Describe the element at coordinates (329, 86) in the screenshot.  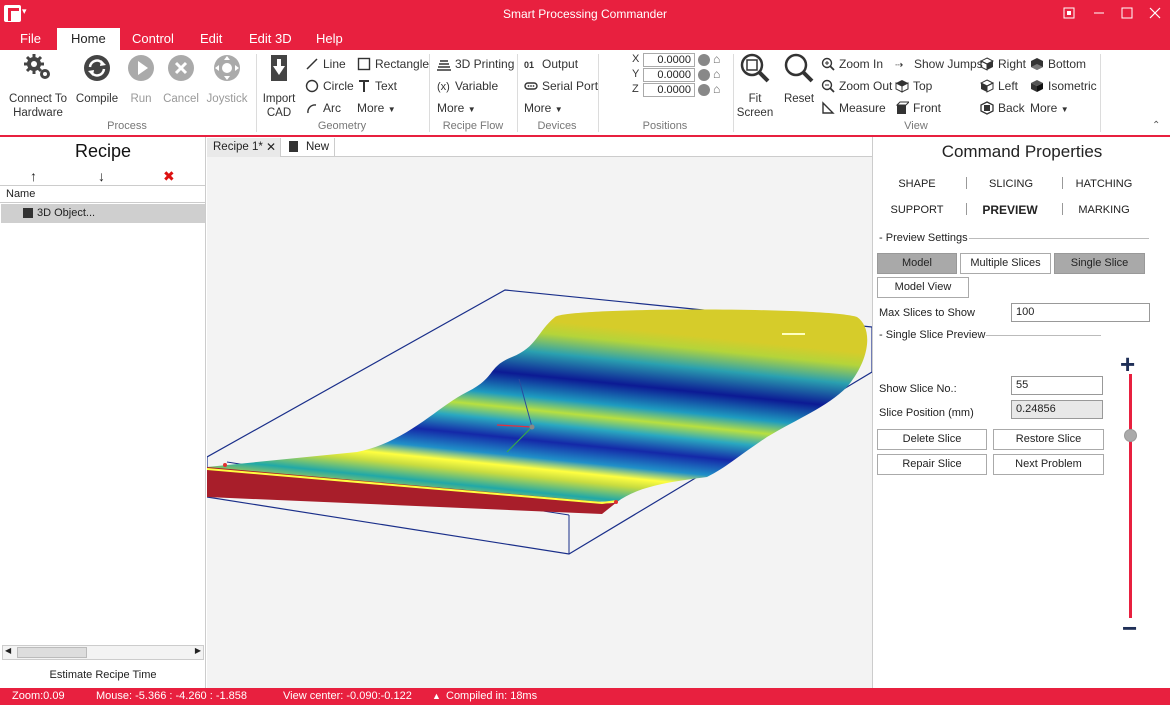
I see `circle-button: Circle` at that location.